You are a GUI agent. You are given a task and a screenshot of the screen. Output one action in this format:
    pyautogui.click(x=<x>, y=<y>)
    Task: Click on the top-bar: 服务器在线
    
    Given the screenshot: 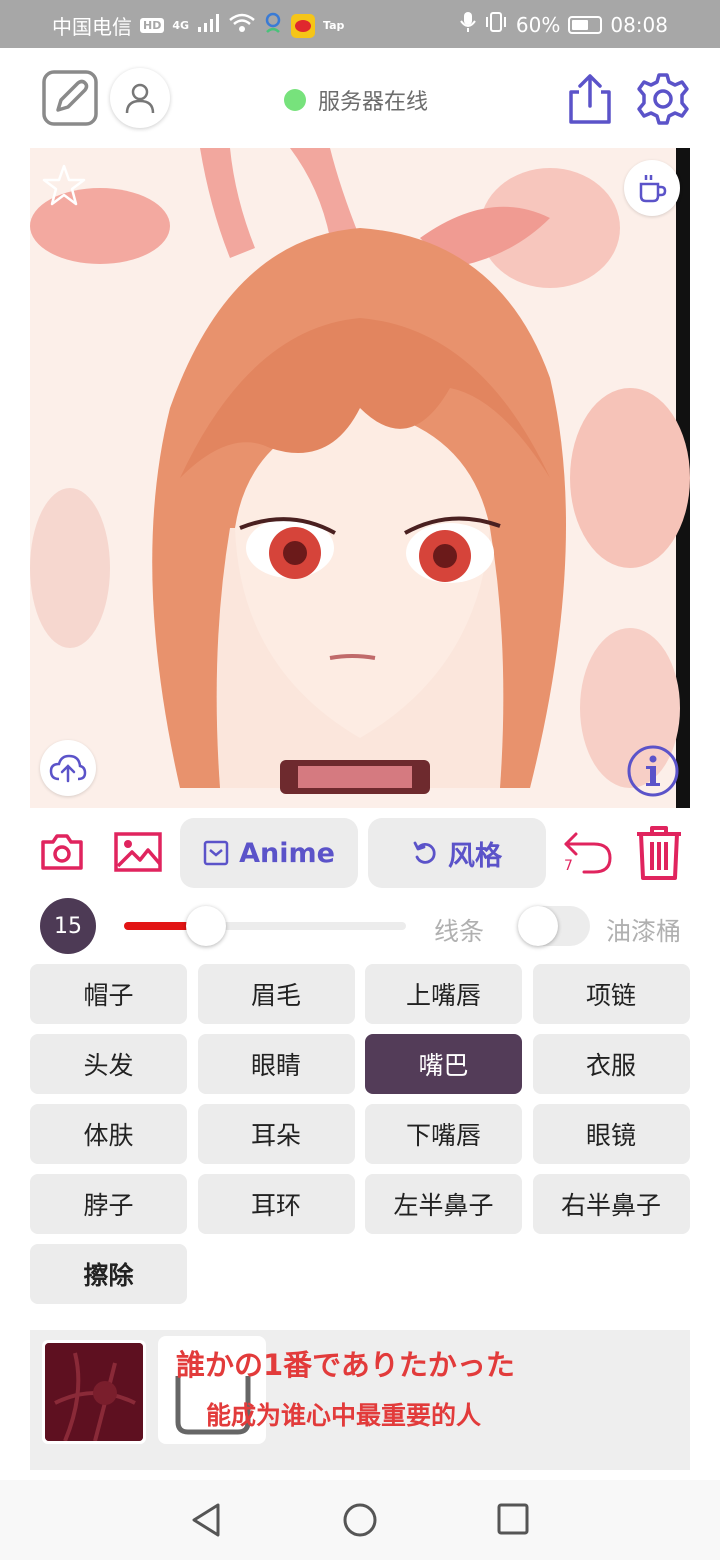 What is the action you would take?
    pyautogui.click(x=360, y=98)
    